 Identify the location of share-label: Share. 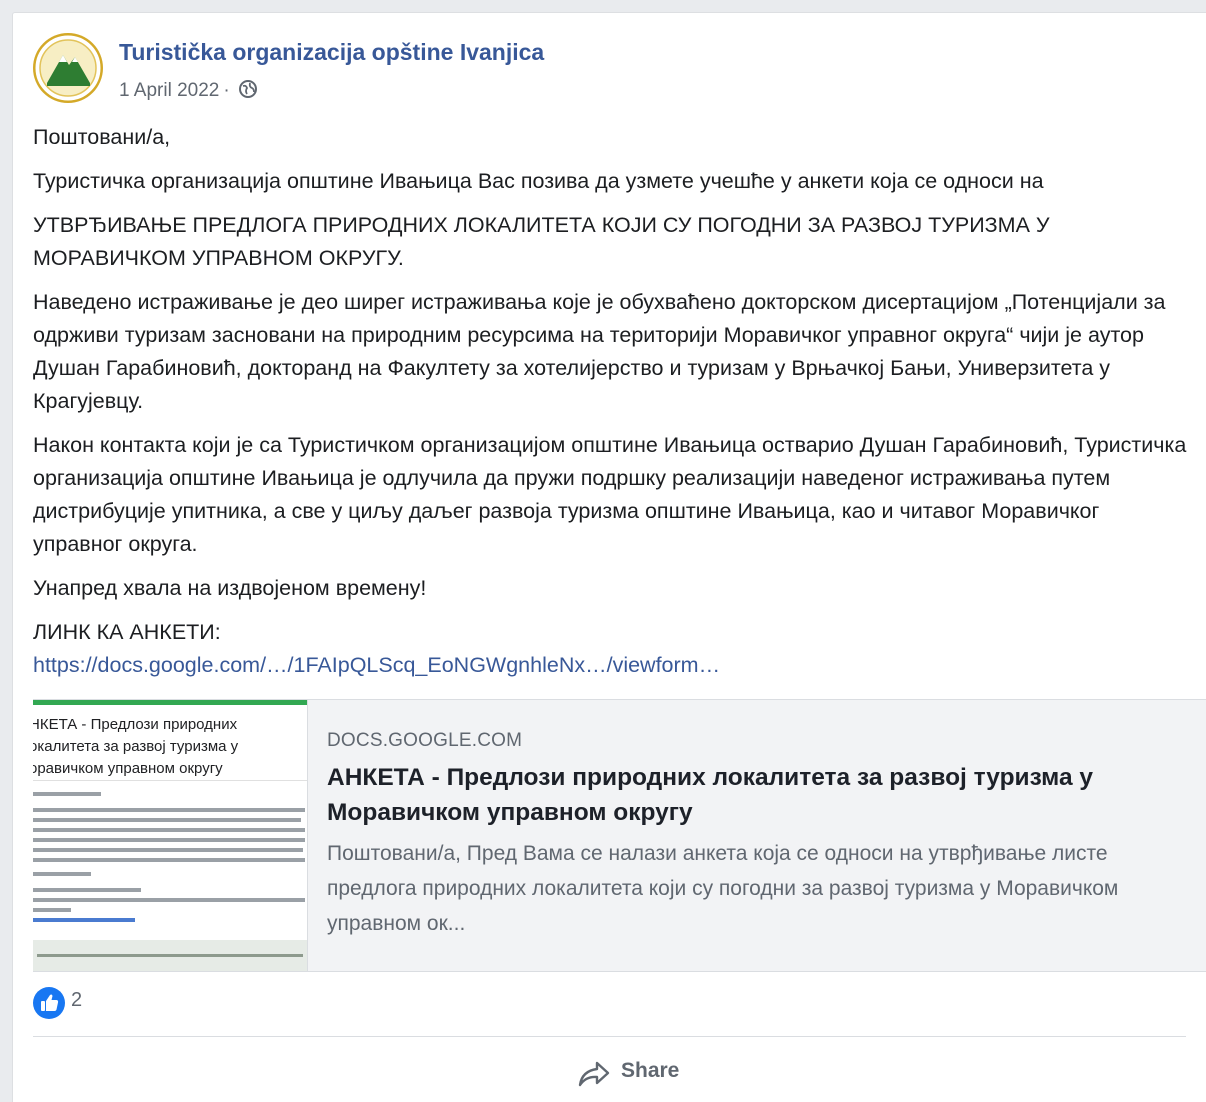
(650, 1070).